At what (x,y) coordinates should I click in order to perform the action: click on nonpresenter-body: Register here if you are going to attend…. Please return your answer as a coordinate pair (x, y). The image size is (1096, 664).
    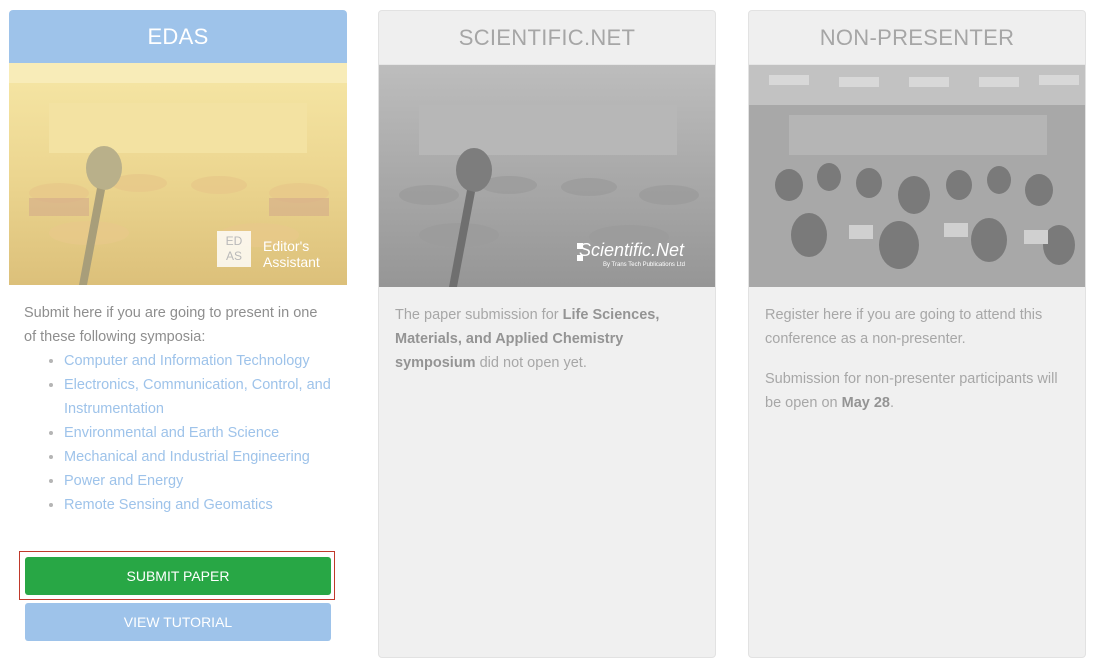
    Looking at the image, I should click on (917, 351).